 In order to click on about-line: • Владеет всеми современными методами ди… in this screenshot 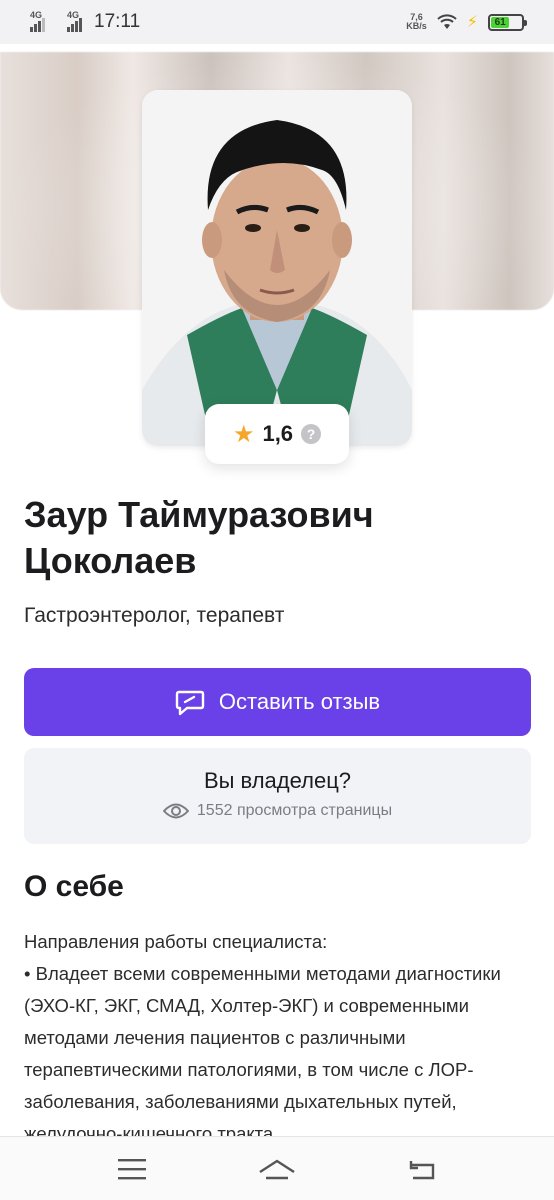, I will do `click(262, 1053)`.